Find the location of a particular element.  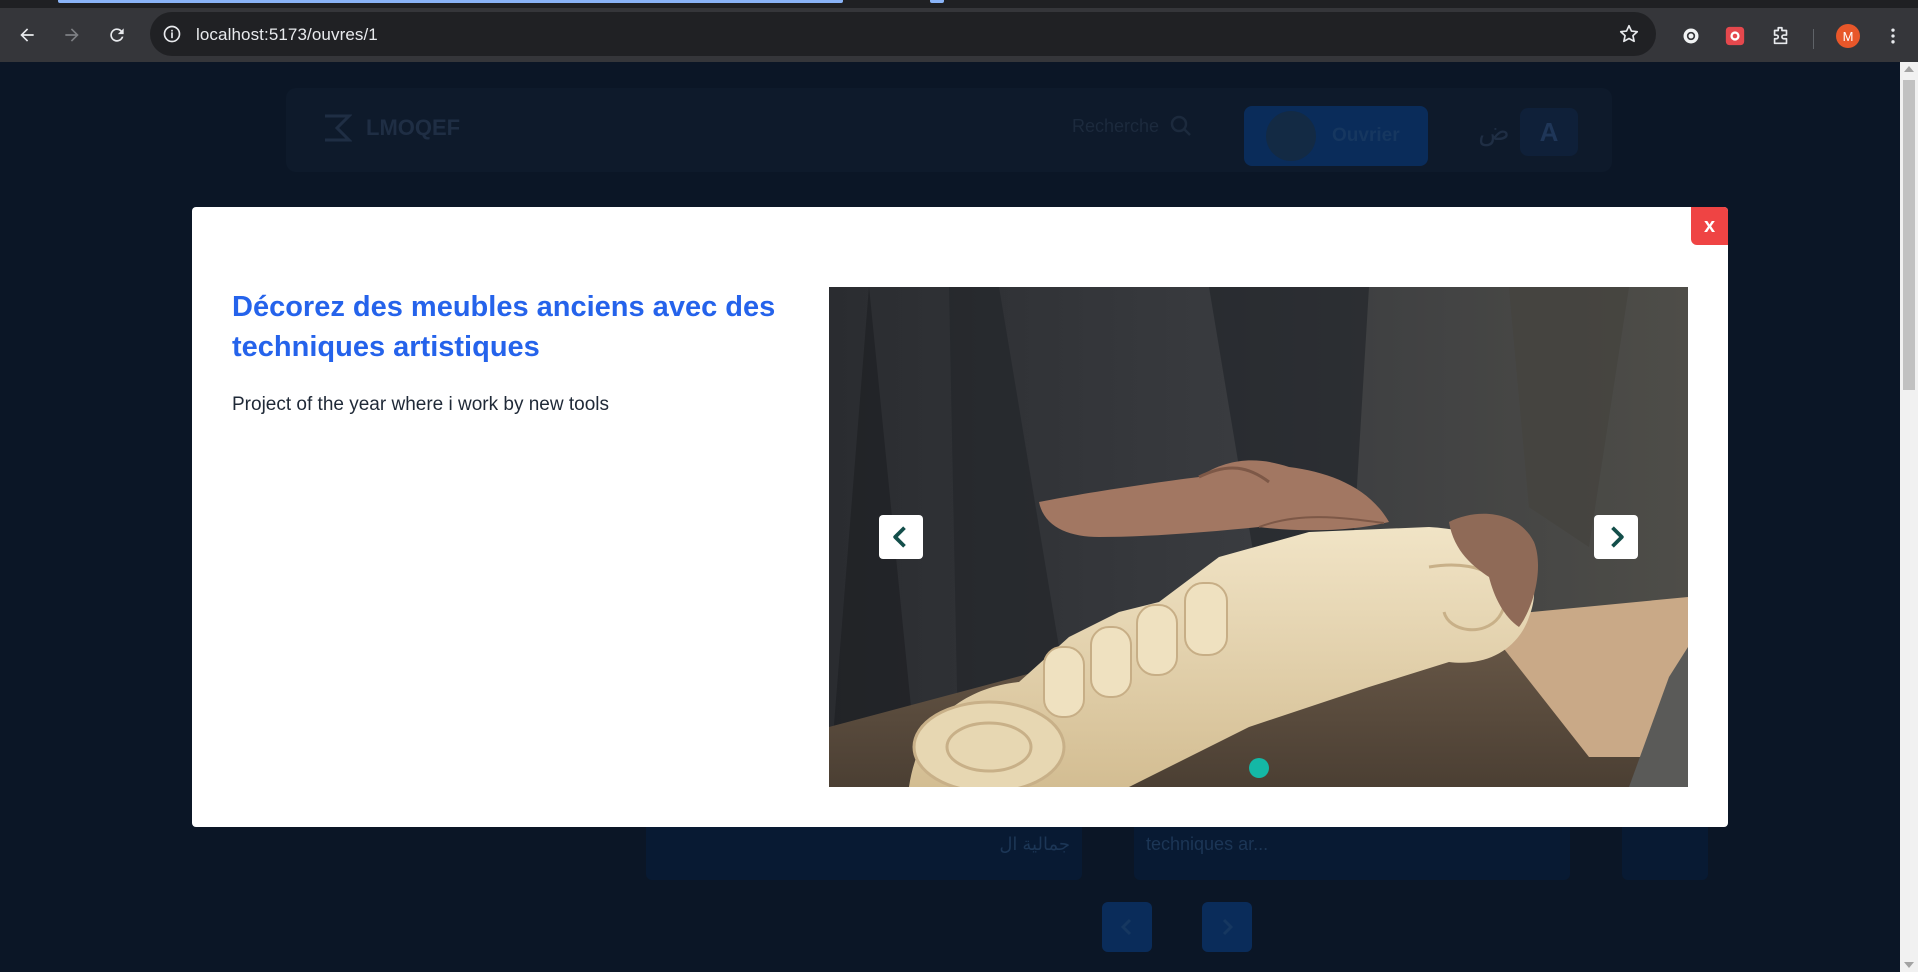

toolbar-divider is located at coordinates (1813, 39).